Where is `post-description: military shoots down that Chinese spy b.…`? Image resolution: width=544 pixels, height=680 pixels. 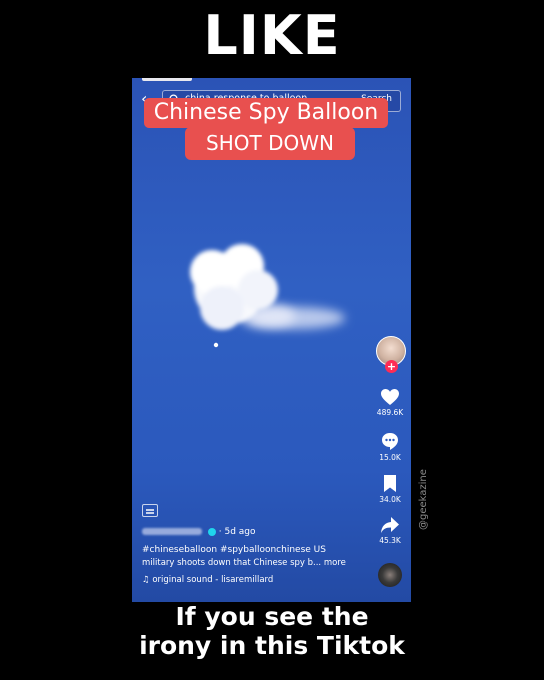
post-description: military shoots down that Chinese spy b.… is located at coordinates (244, 563).